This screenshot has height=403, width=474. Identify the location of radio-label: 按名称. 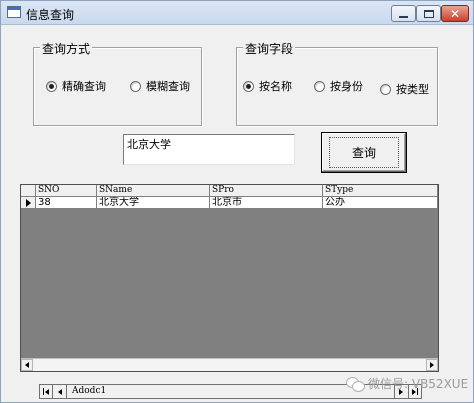
(275, 86).